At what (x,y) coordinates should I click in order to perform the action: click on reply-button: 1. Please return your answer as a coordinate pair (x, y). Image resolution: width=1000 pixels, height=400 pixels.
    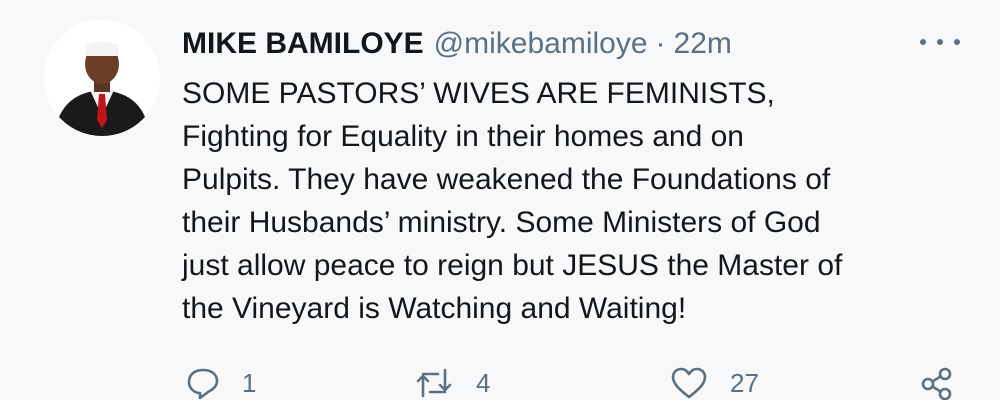
    Looking at the image, I should click on (221, 383).